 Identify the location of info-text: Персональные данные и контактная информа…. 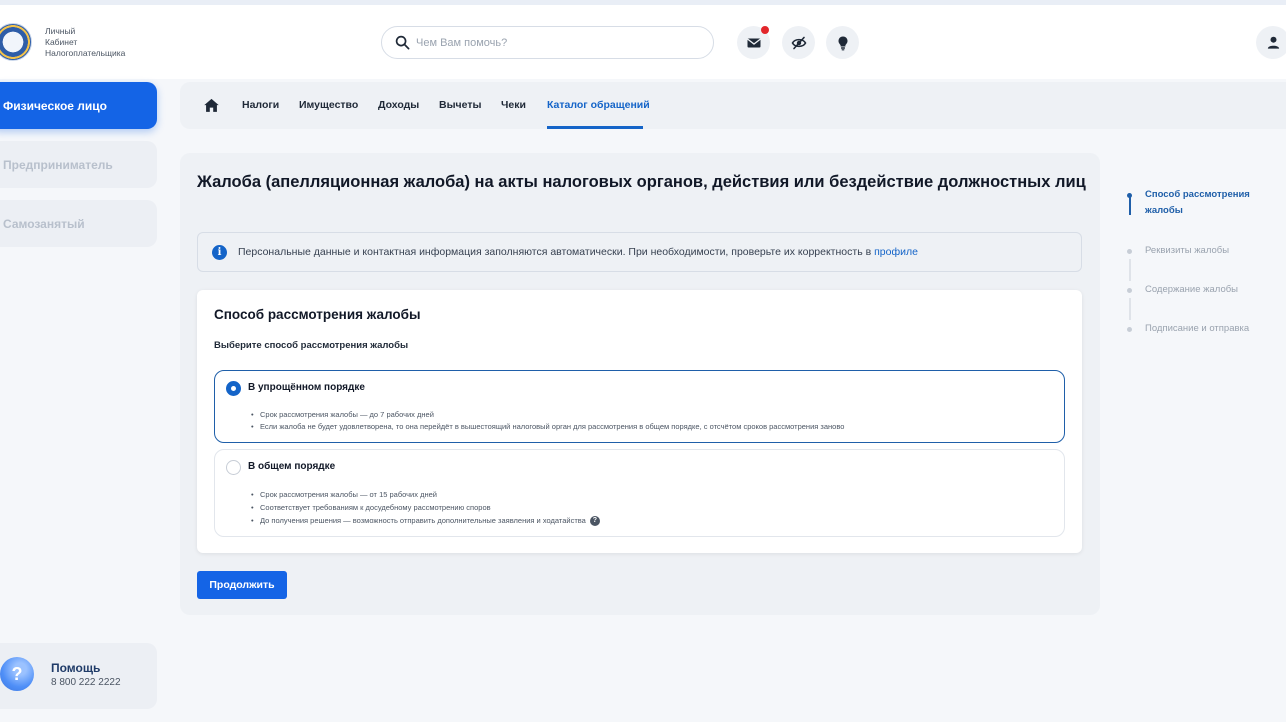
(578, 252).